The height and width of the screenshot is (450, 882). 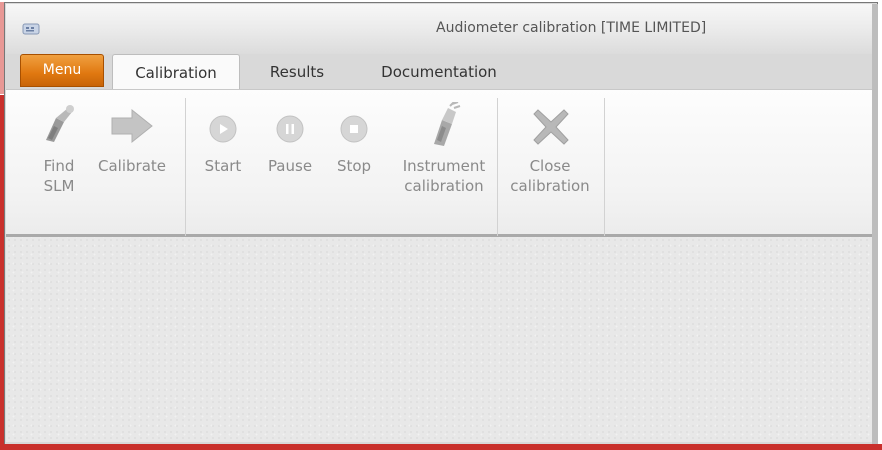 What do you see at coordinates (223, 166) in the screenshot?
I see `button-label-line1: Start` at bounding box center [223, 166].